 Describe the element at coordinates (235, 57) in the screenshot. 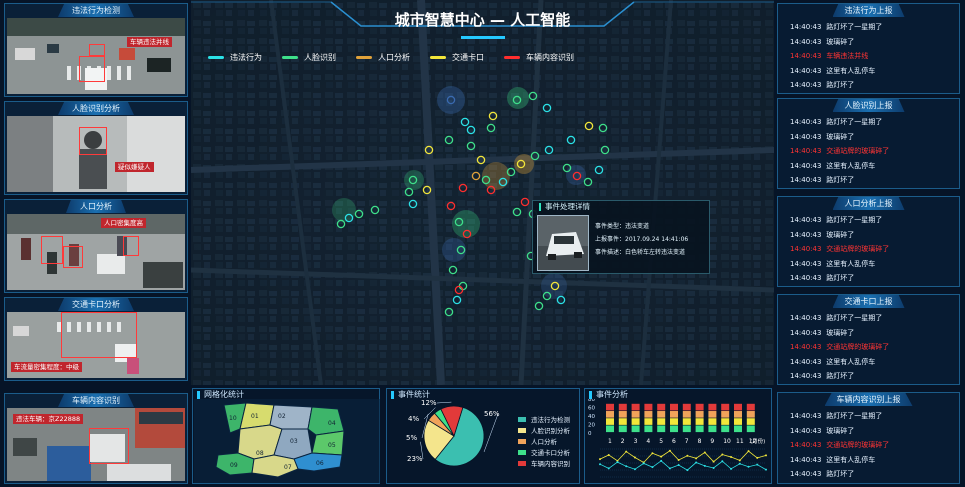

I see `legend-item: 违法行为` at that location.